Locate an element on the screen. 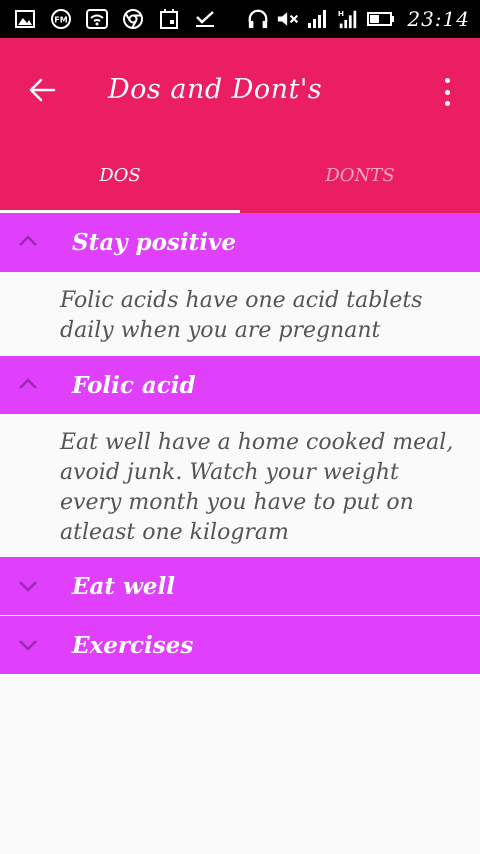 The image size is (480, 854). mute-icon is located at coordinates (288, 19).